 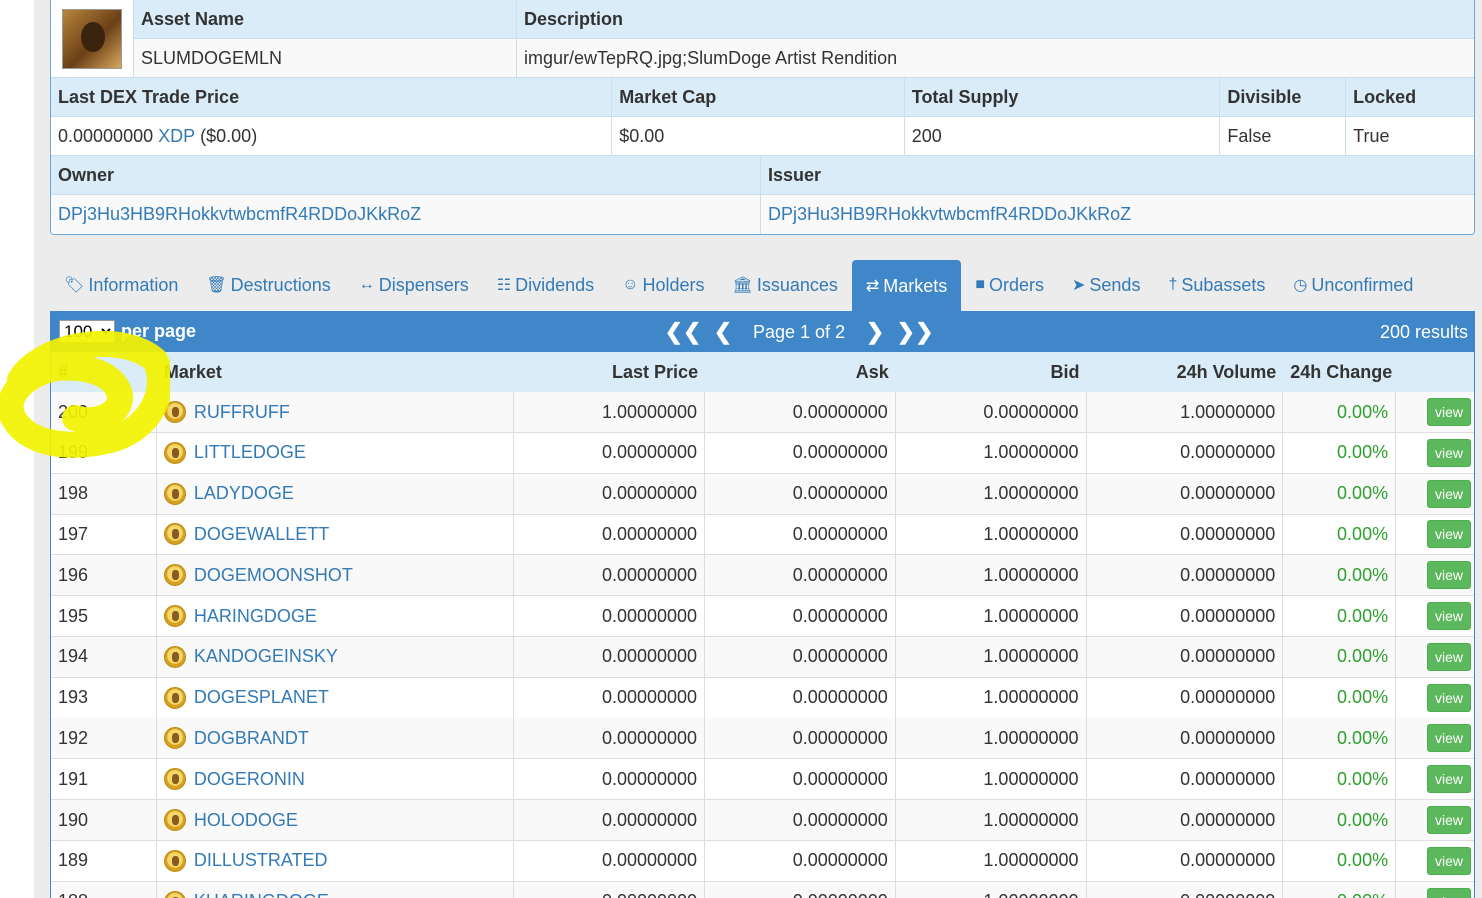 I want to click on next-page-icon: ❯, so click(x=875, y=332).